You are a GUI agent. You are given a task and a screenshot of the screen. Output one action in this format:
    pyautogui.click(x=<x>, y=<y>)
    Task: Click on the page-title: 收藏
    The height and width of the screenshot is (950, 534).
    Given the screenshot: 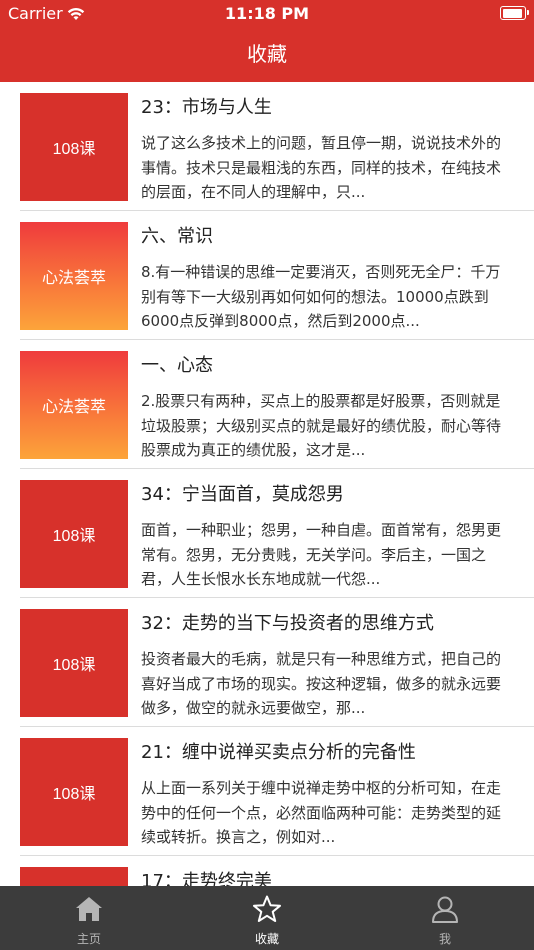 What is the action you would take?
    pyautogui.click(x=267, y=54)
    